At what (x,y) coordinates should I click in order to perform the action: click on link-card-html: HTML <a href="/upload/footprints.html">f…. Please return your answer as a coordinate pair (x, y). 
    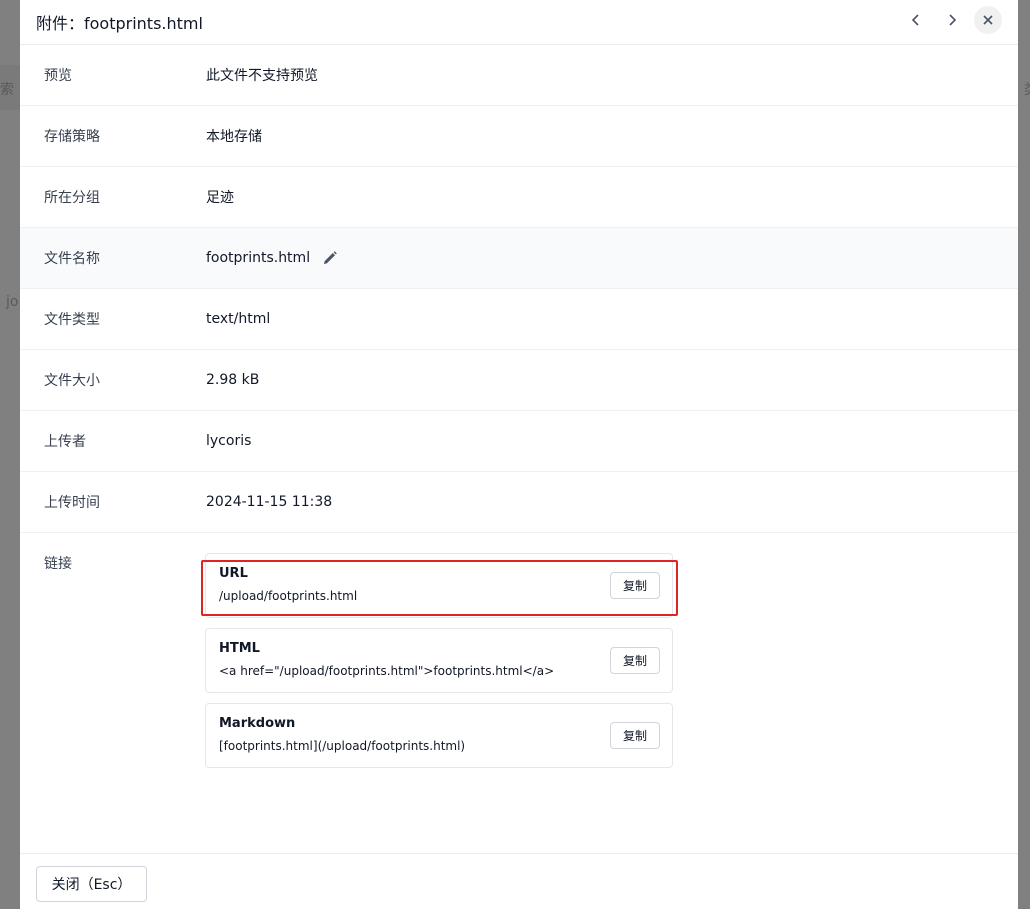
    Looking at the image, I should click on (439, 660).